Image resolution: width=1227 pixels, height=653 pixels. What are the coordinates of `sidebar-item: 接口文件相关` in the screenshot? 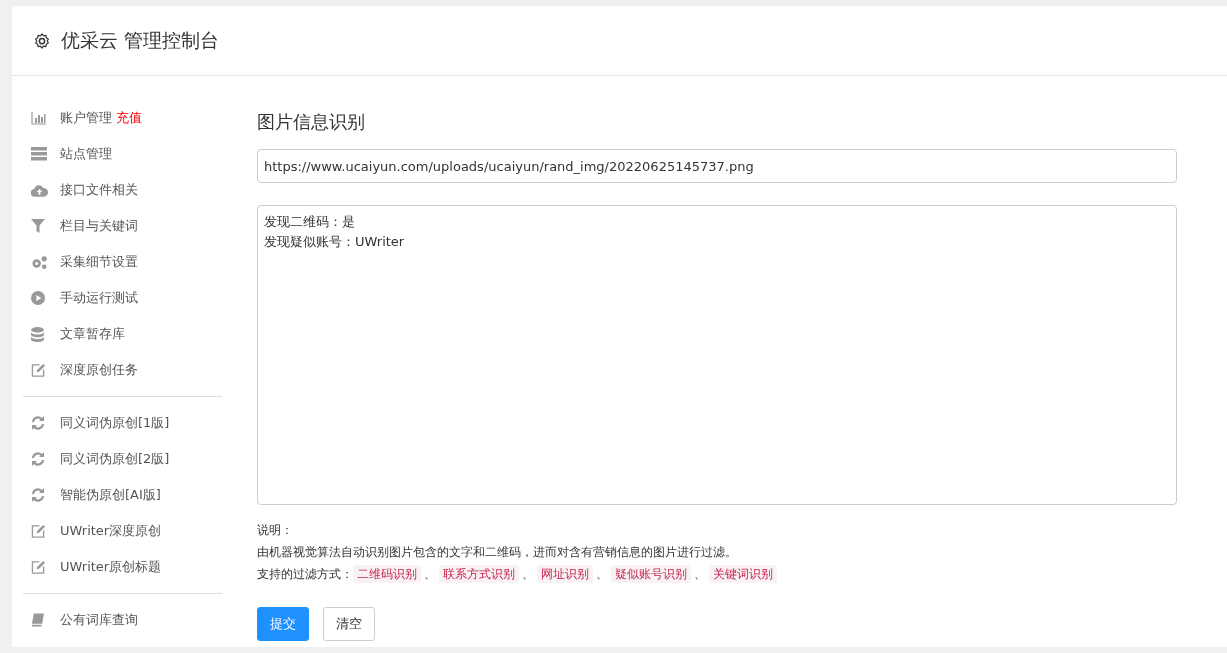 It's located at (99, 190).